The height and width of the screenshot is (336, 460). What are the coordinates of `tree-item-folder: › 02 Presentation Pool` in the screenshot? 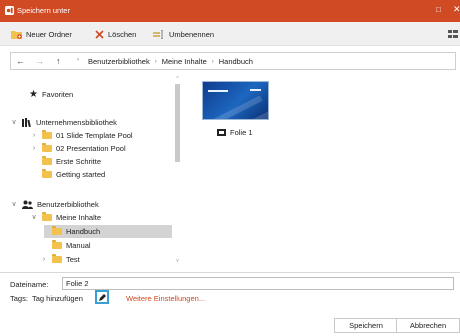 It's located at (78, 148).